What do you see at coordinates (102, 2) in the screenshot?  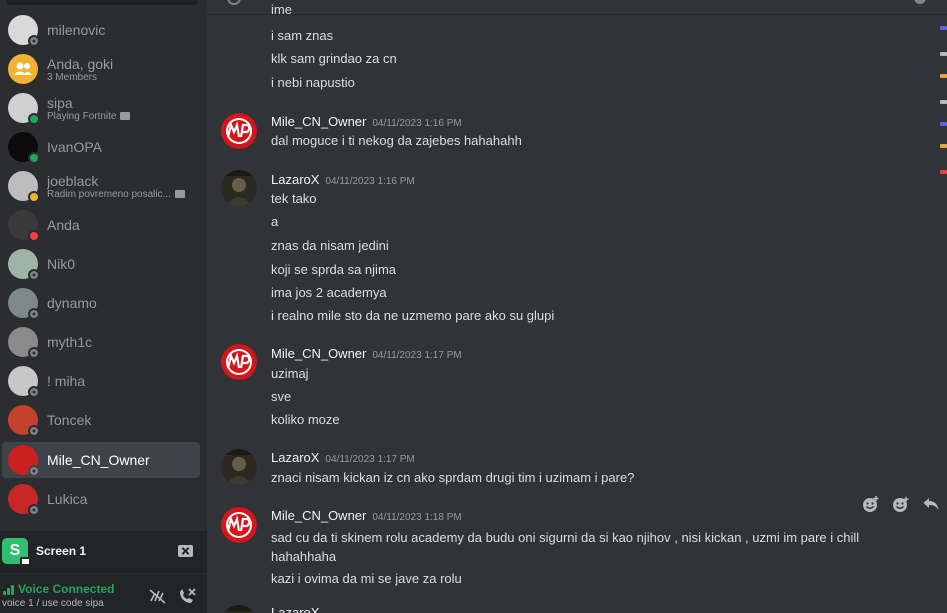 I see `find-conversation-bar` at bounding box center [102, 2].